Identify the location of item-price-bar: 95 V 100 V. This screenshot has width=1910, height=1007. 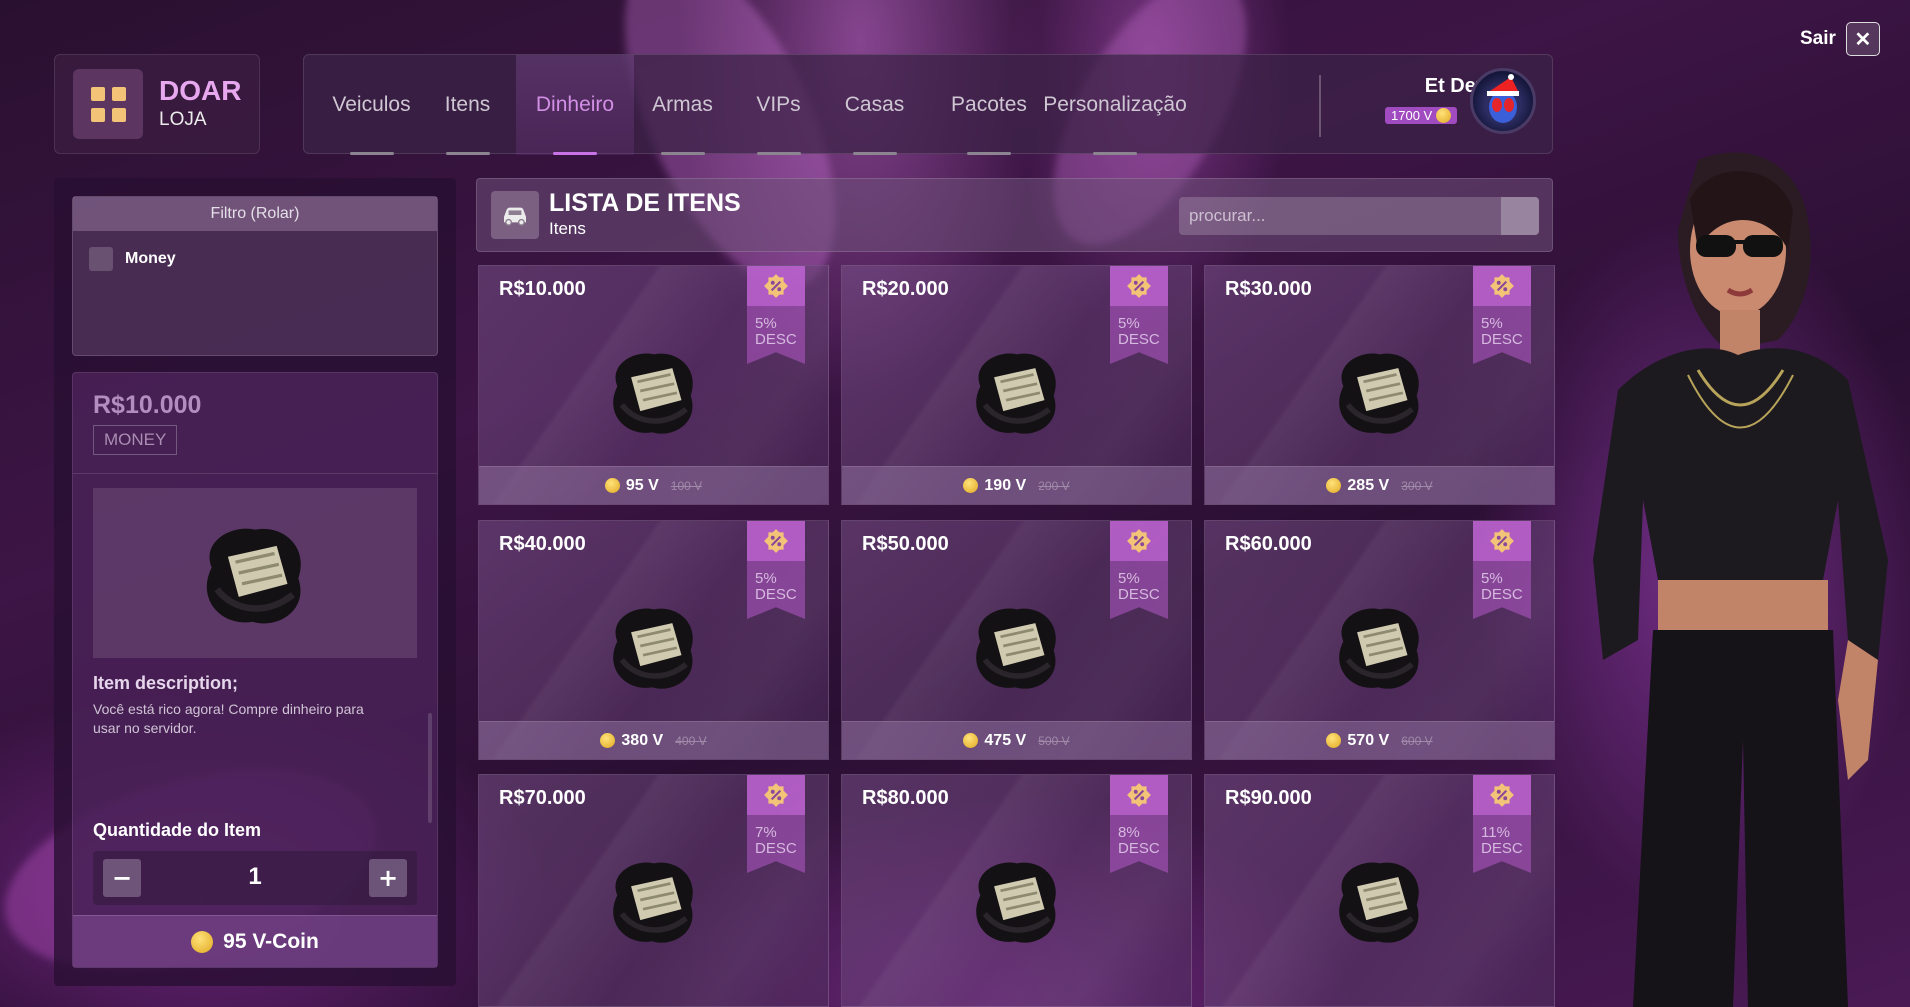
(653, 485).